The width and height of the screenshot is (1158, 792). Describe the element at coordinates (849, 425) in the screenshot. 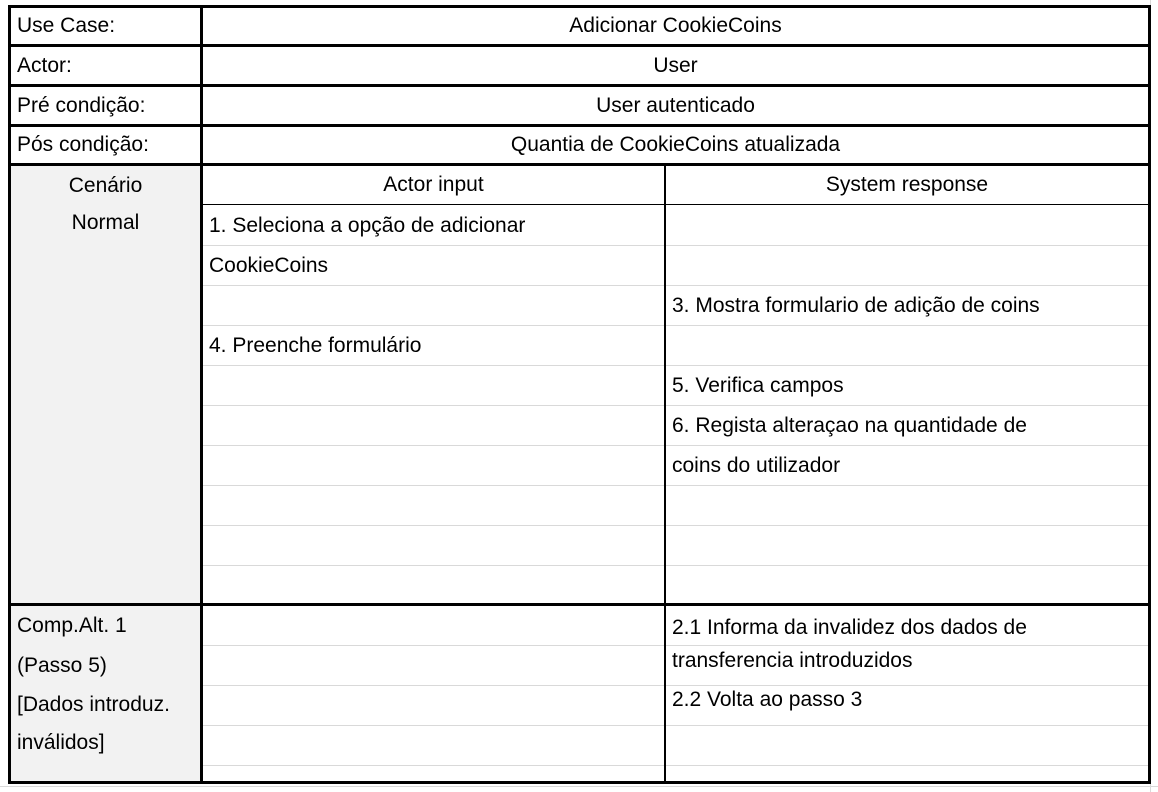

I see `system-step: 6. Regista alteraçao na quantidade de` at that location.